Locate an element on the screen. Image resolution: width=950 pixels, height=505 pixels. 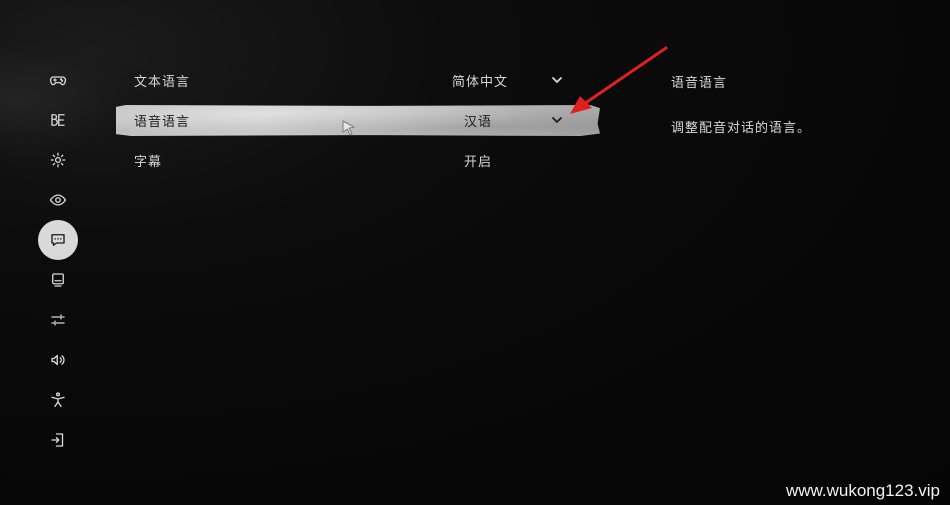
exit-icon is located at coordinates (57, 440).